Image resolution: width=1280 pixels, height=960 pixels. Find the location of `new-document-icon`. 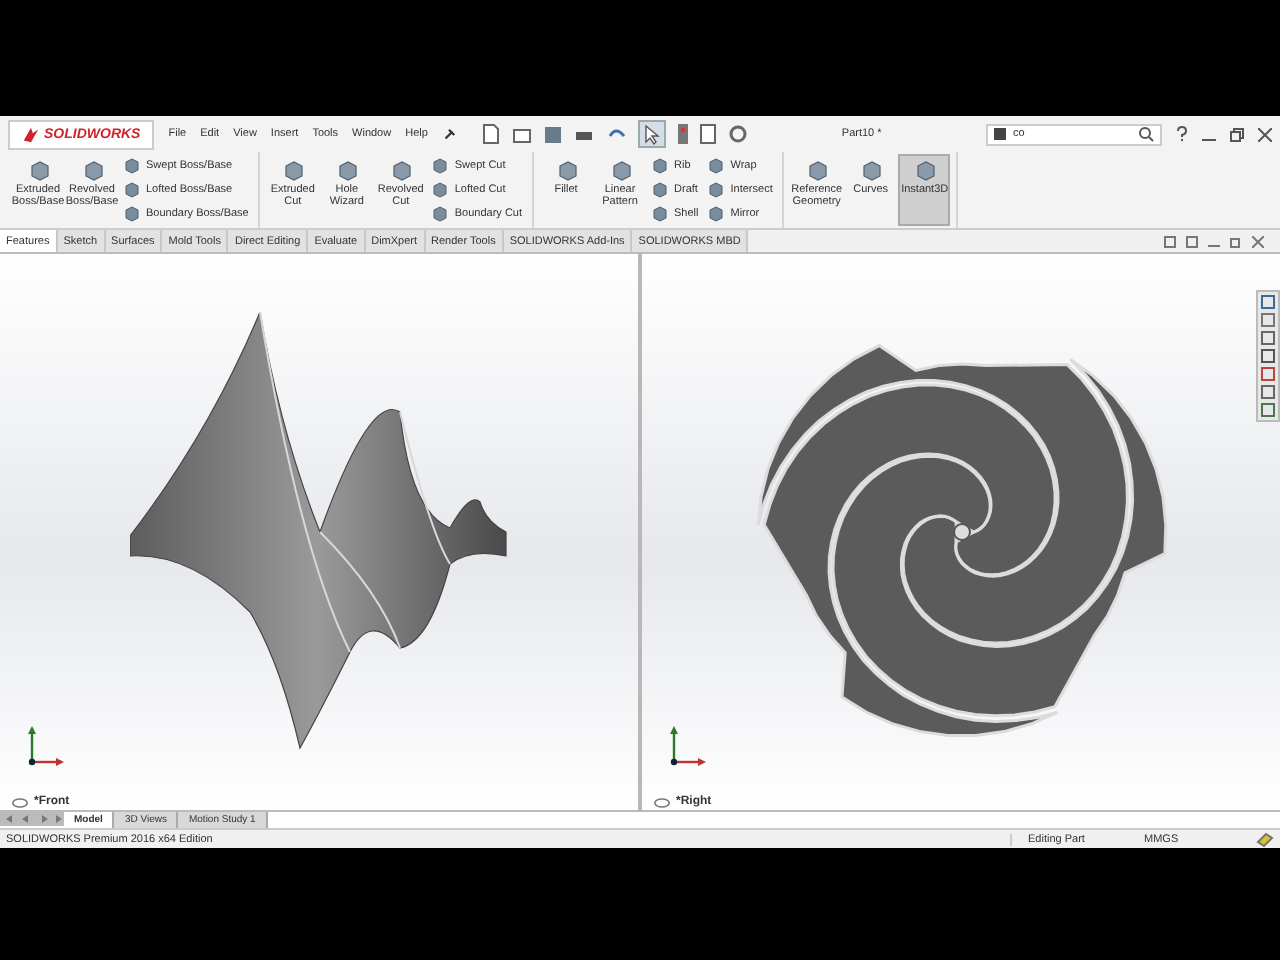

new-document-icon is located at coordinates (490, 134).